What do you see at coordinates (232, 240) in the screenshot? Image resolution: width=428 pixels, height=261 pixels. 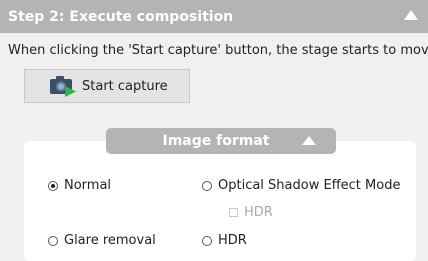 I see `hdr-label: HDR` at bounding box center [232, 240].